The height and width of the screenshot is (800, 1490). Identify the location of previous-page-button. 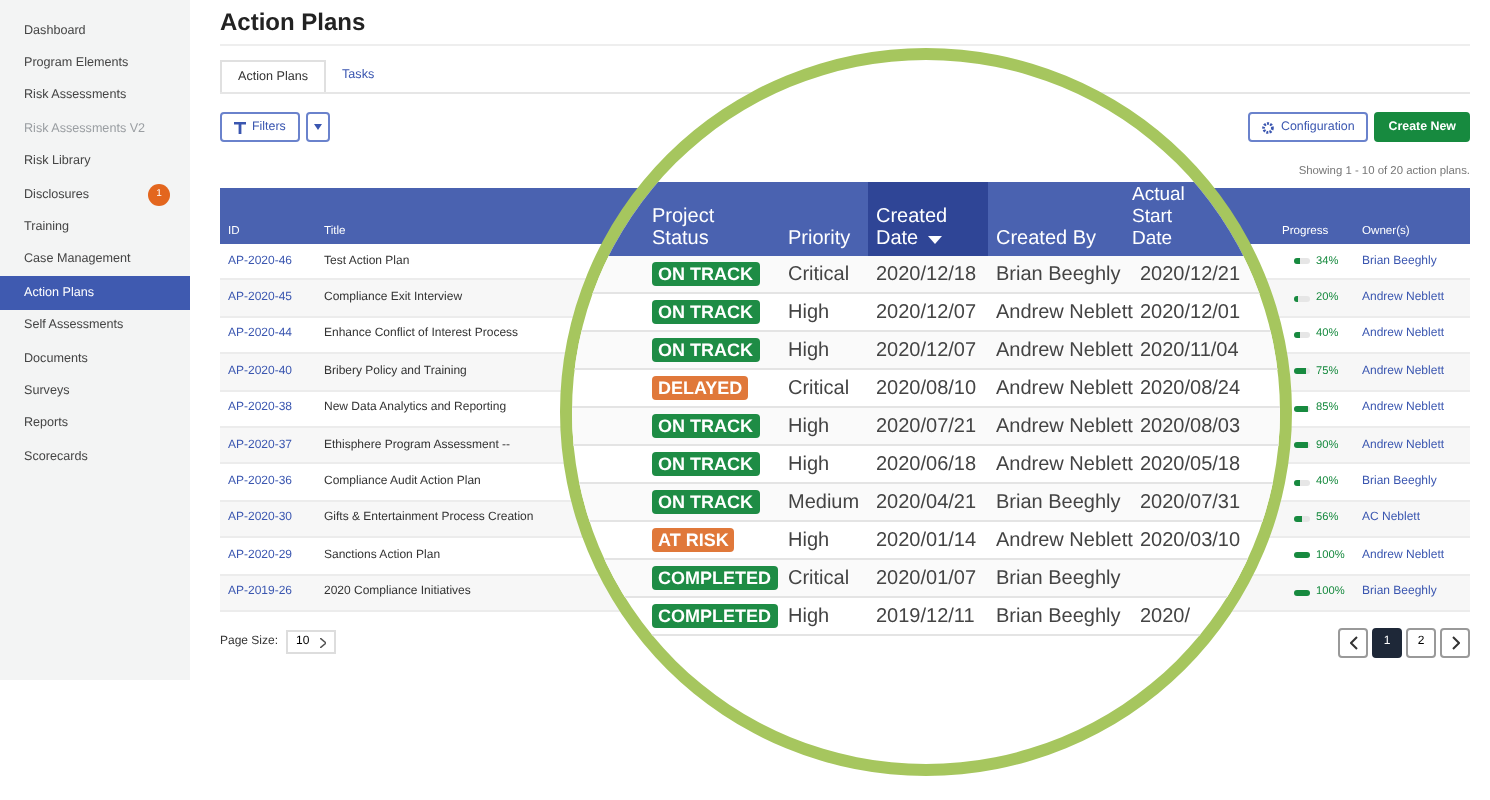
(1353, 642).